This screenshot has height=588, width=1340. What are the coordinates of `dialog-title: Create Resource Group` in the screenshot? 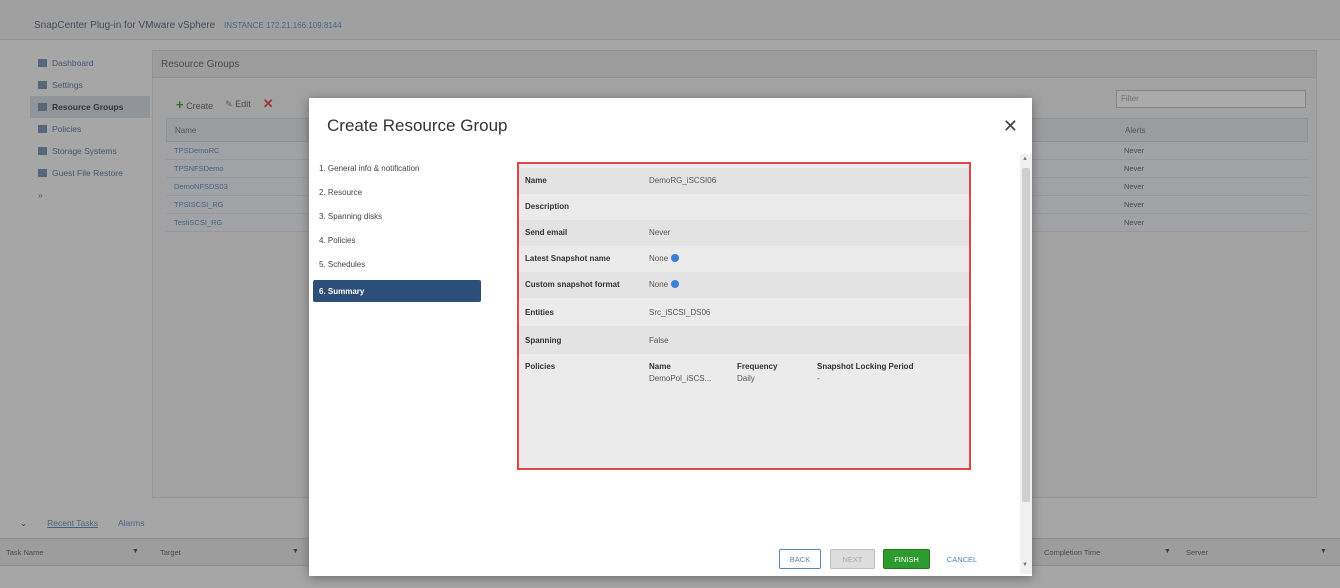 It's located at (417, 125).